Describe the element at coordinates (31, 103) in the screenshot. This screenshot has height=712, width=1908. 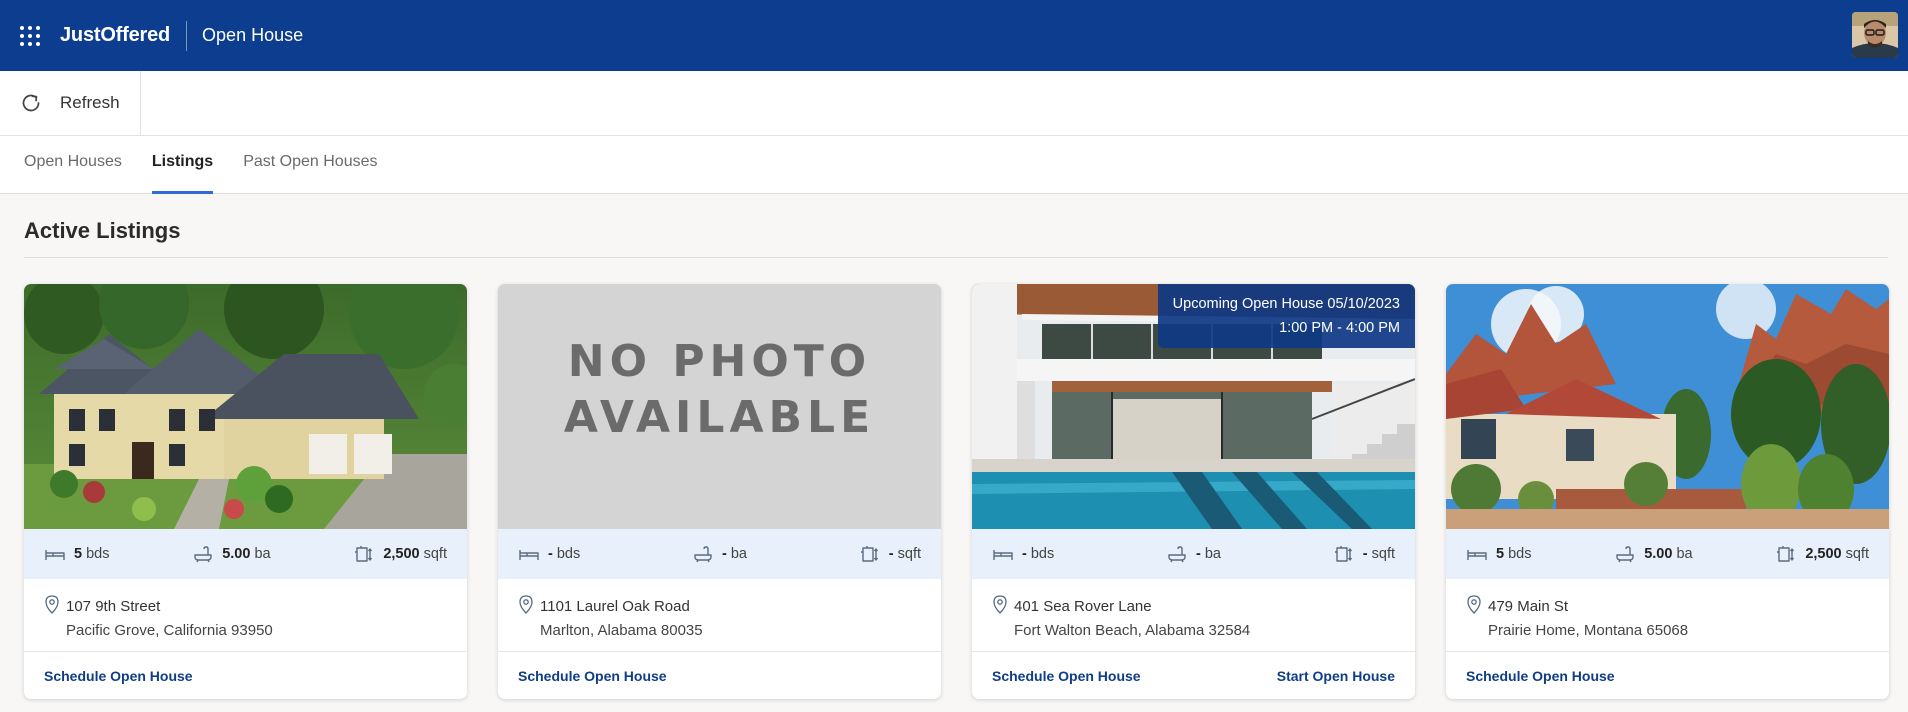
I see `refresh-icon` at that location.